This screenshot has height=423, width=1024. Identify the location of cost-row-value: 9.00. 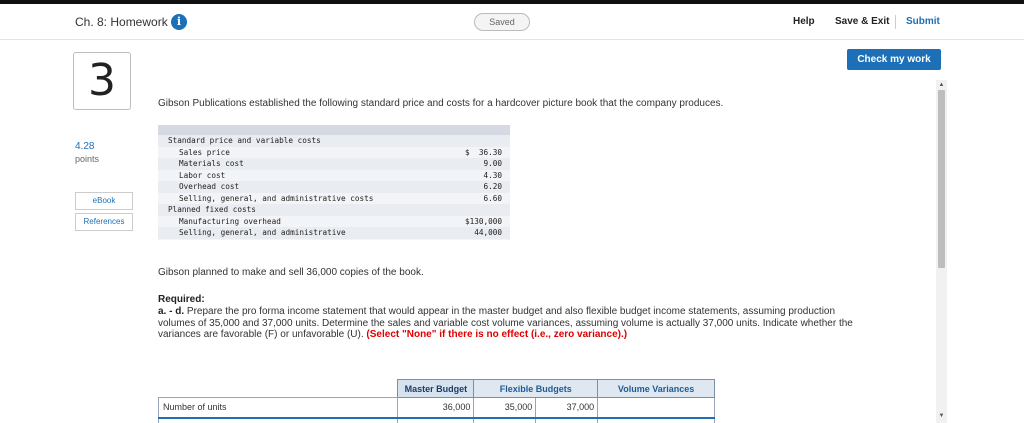
(492, 163).